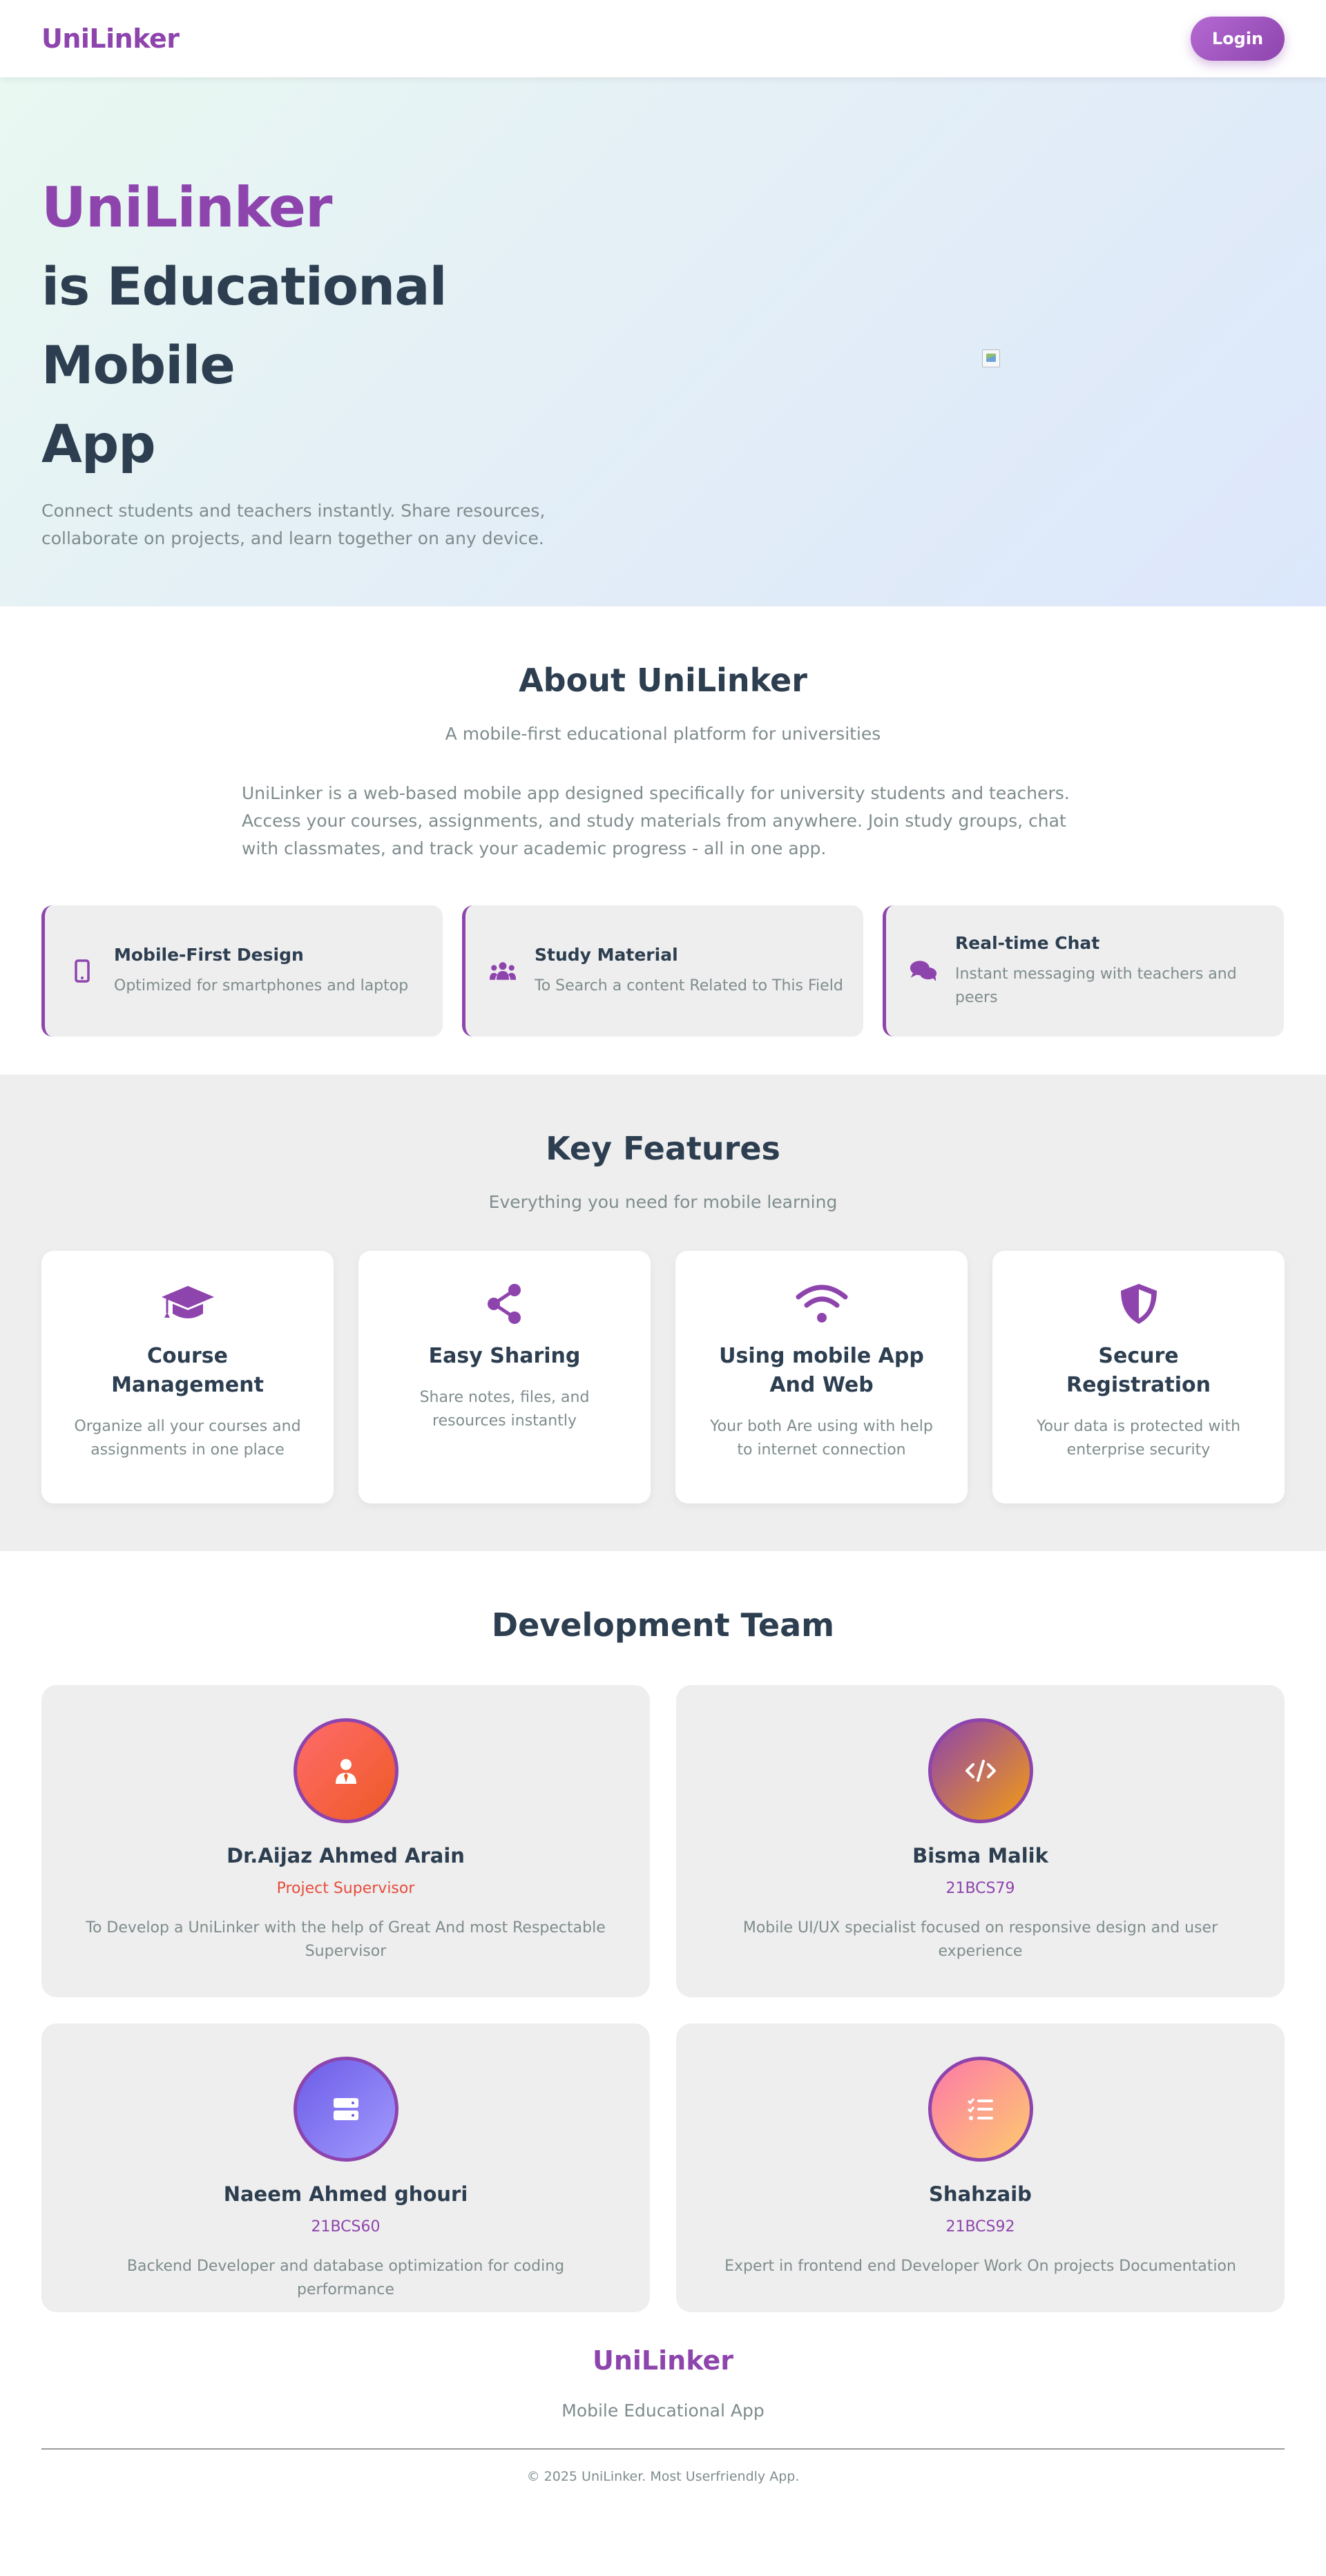  What do you see at coordinates (606, 954) in the screenshot?
I see `about-card-title: Study Material` at bounding box center [606, 954].